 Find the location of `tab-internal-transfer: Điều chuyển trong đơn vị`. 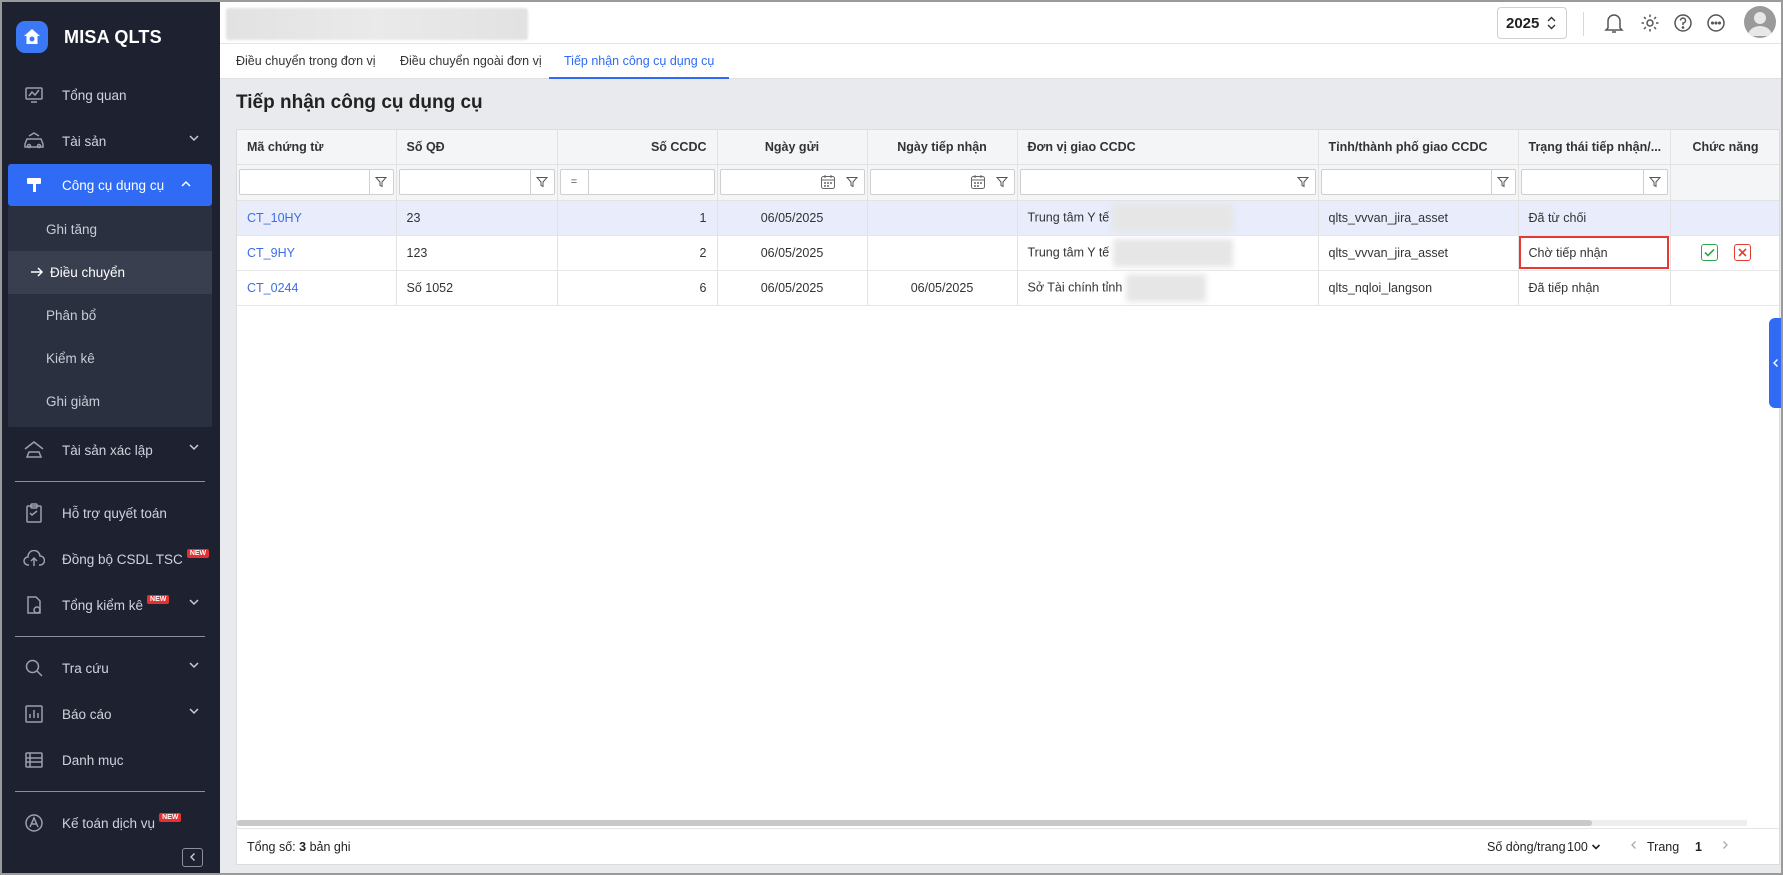

tab-internal-transfer: Điều chuyển trong đơn vị is located at coordinates (306, 61).